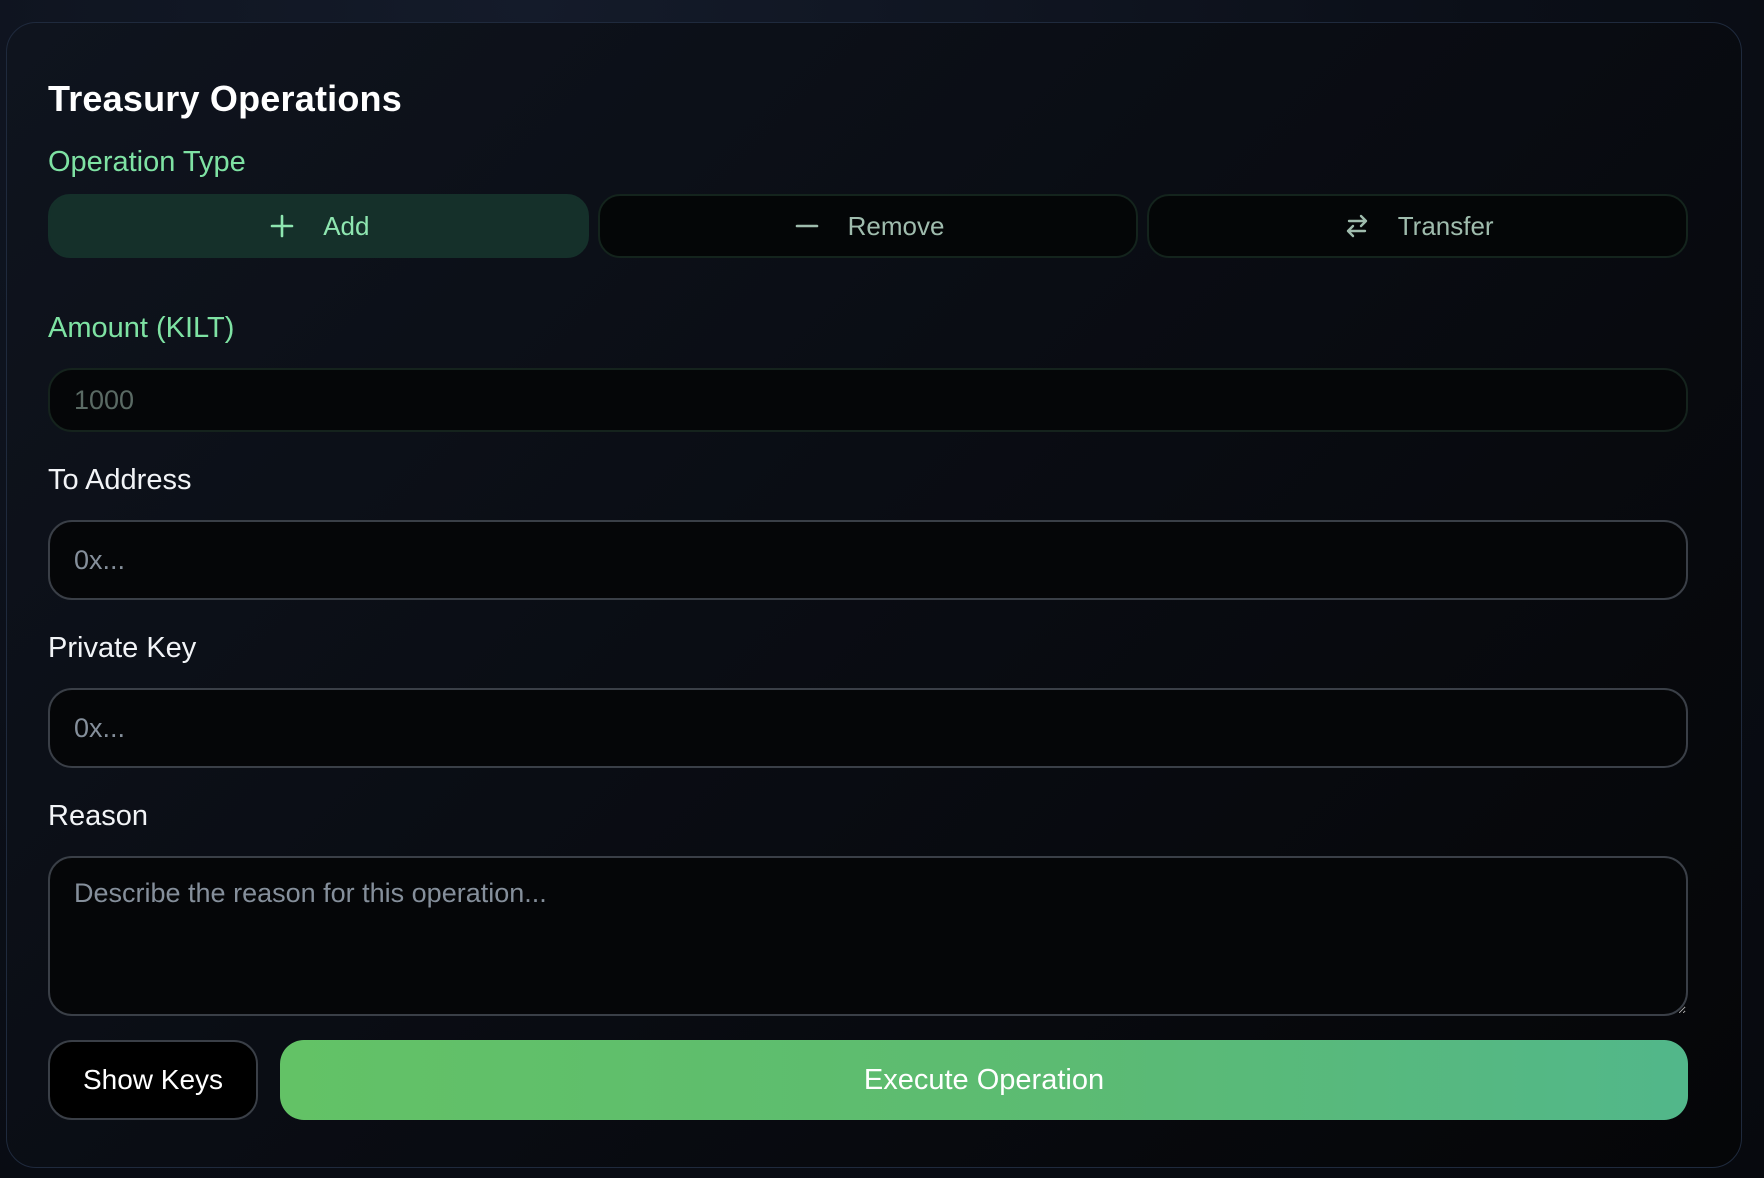 The width and height of the screenshot is (1764, 1178). I want to click on operation-transfer-button: Transfer, so click(1418, 226).